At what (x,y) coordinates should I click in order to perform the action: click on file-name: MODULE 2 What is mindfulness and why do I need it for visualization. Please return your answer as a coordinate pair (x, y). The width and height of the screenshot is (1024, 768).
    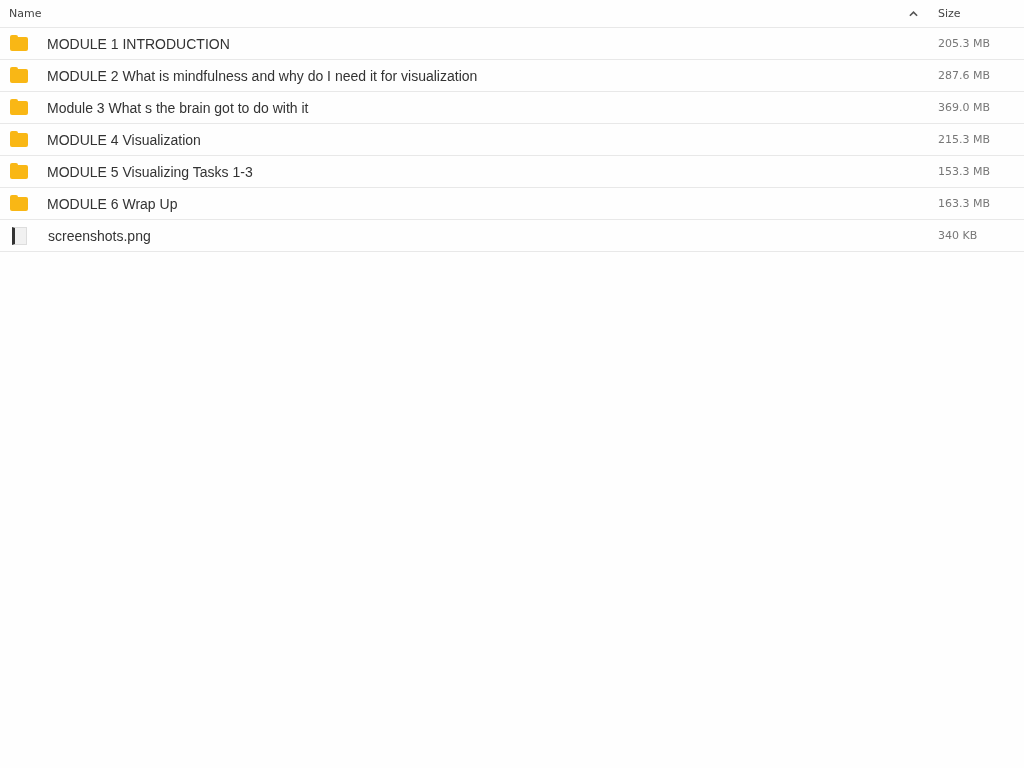
    Looking at the image, I should click on (262, 75).